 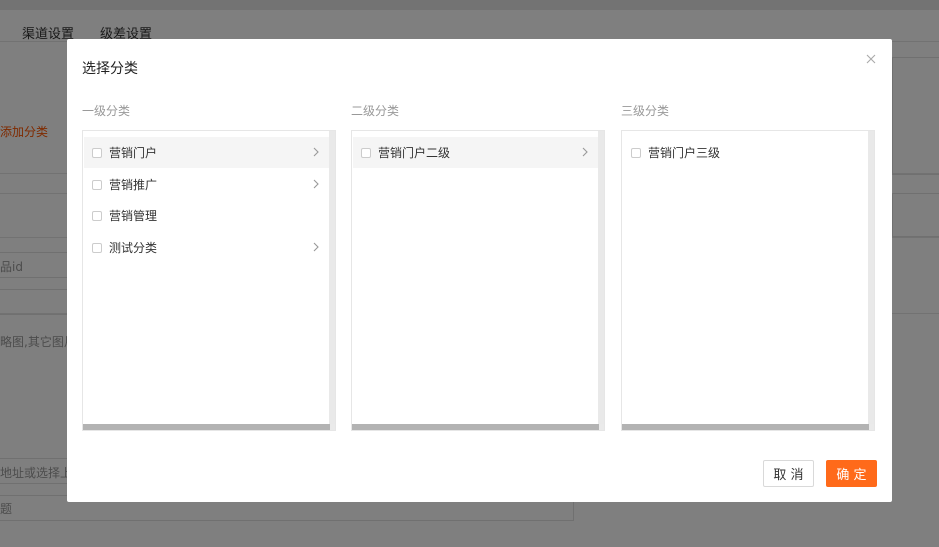 What do you see at coordinates (133, 153) in the screenshot?
I see `category-label: 营销门户` at bounding box center [133, 153].